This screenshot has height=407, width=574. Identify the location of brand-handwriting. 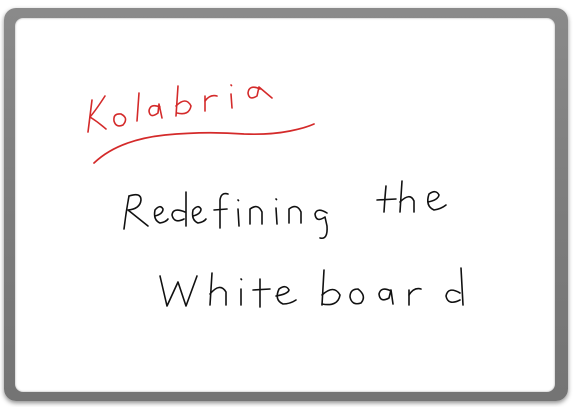
(201, 124).